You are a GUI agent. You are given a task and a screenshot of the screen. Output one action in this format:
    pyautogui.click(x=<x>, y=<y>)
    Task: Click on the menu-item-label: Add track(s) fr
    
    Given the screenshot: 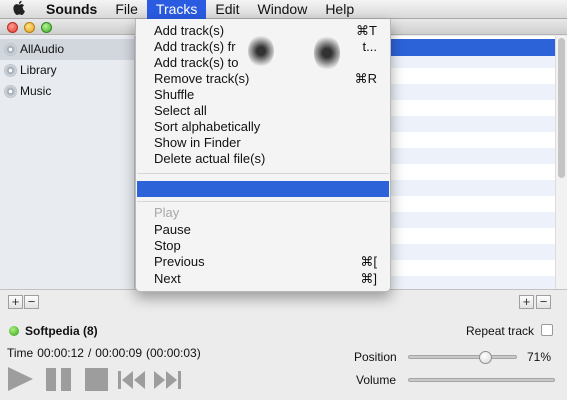 What is the action you would take?
    pyautogui.click(x=195, y=46)
    